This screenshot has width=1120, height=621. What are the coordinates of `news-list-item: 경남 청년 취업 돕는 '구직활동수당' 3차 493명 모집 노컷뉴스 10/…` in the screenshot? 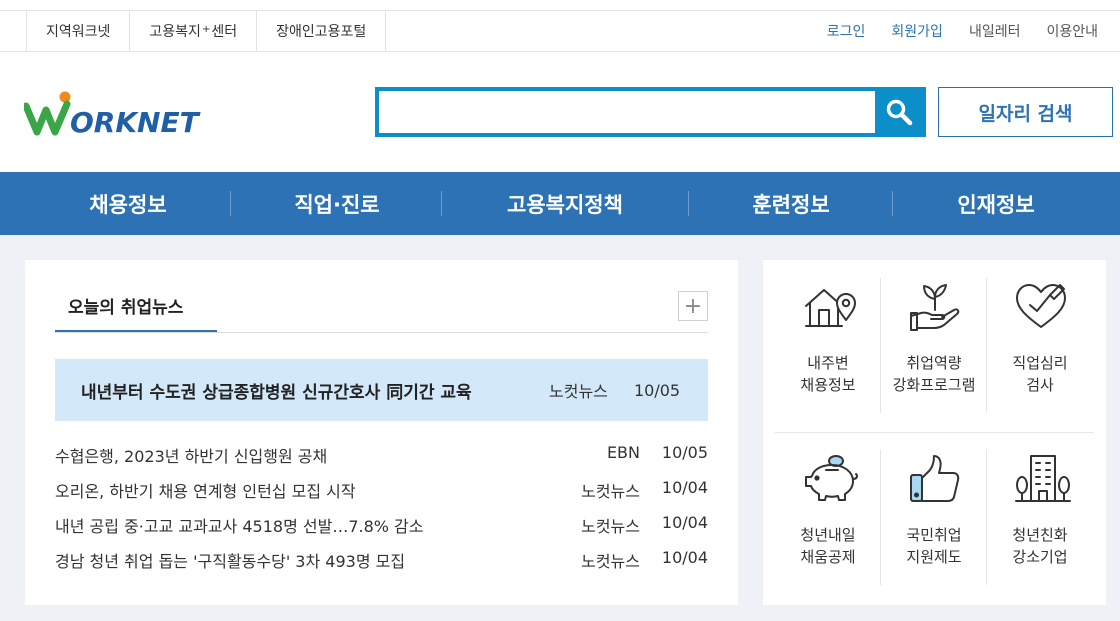 It's located at (381, 559).